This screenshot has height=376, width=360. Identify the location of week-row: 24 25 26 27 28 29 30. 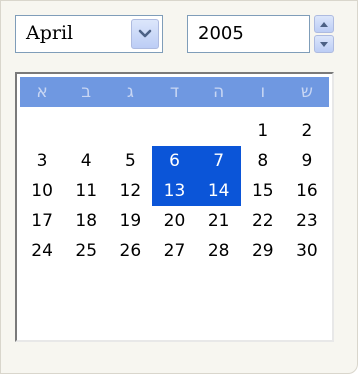
(174, 251).